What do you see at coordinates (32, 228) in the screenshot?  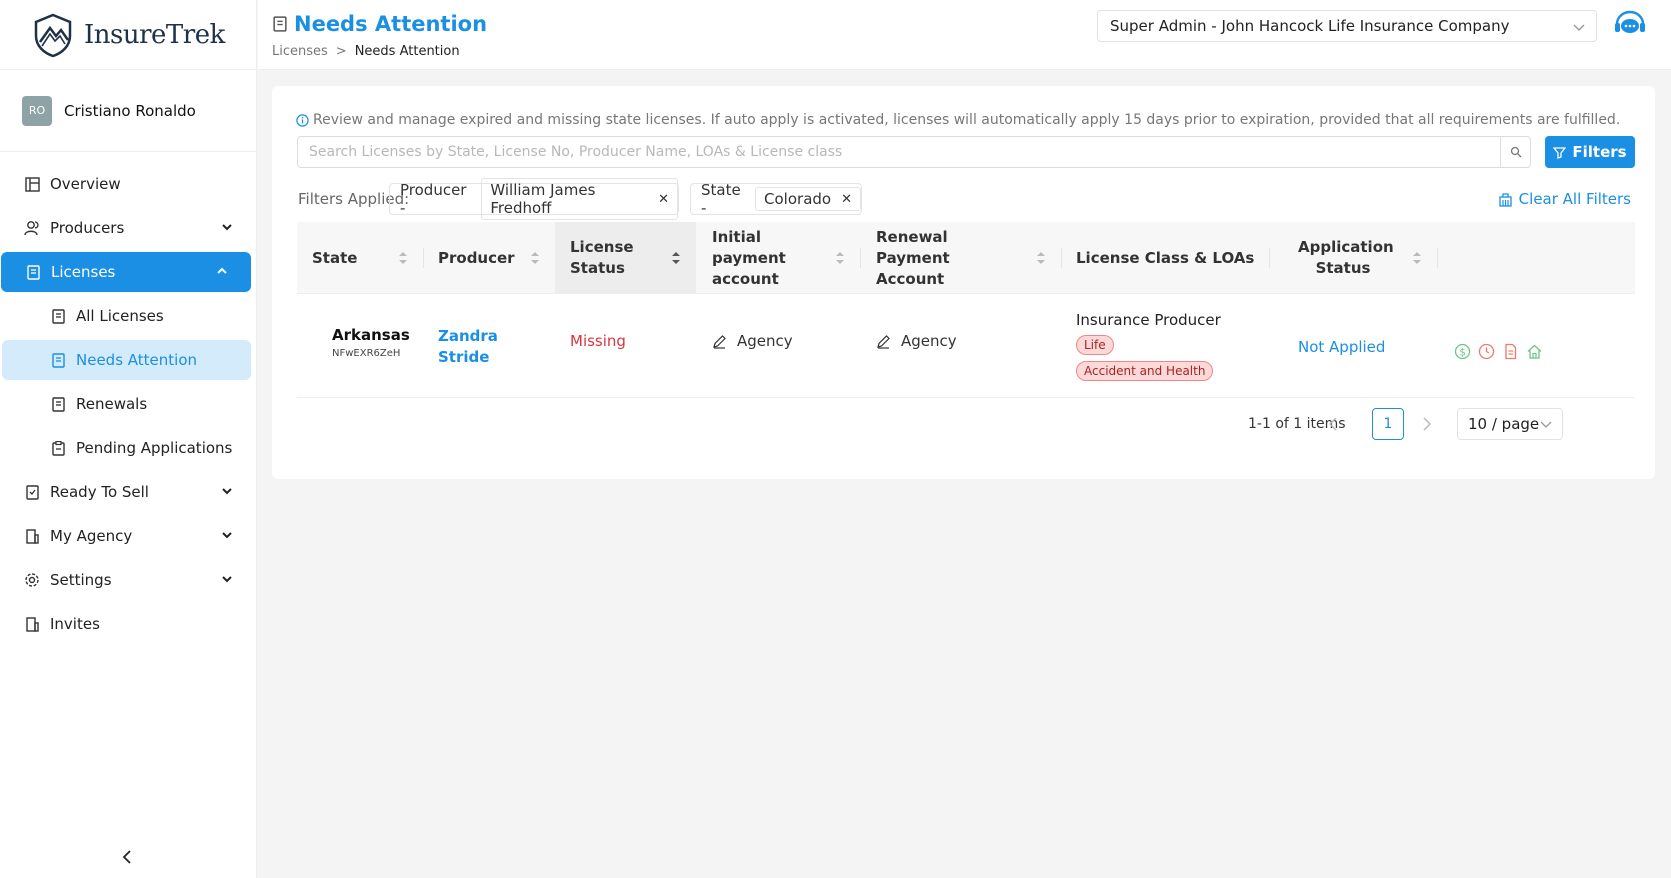 I see `users-icon` at bounding box center [32, 228].